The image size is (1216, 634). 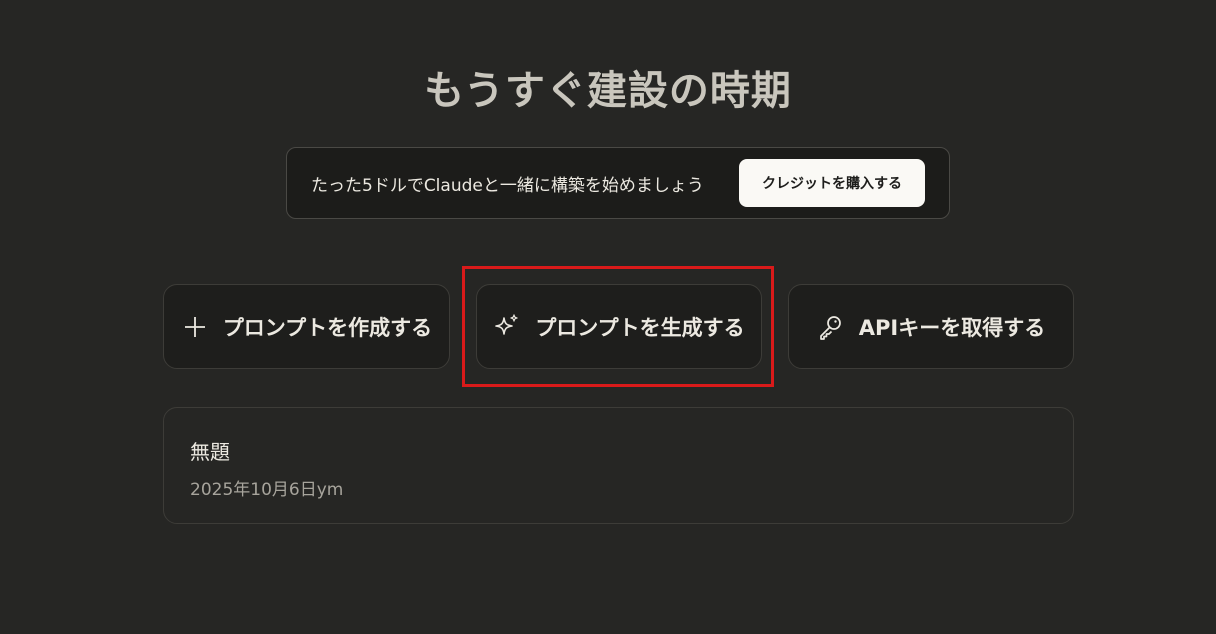 What do you see at coordinates (608, 91) in the screenshot?
I see `page-title: もうすぐ建設の時期` at bounding box center [608, 91].